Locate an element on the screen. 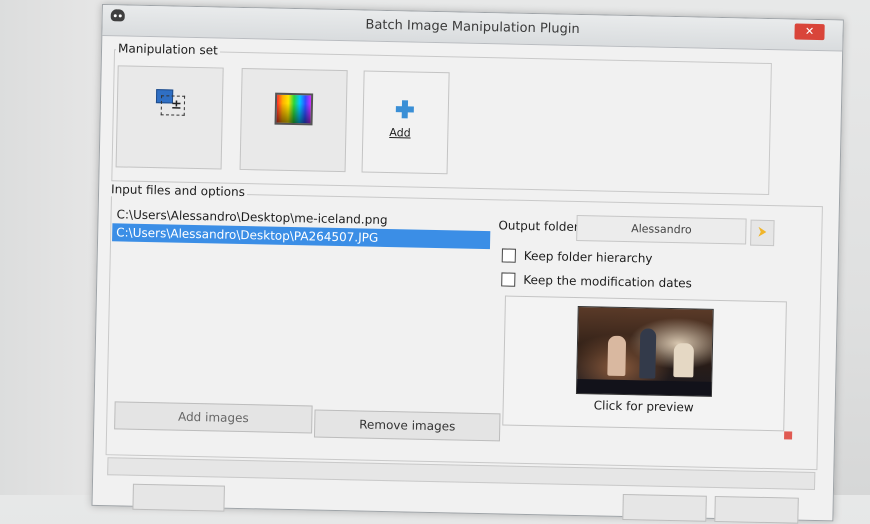  keep-folder-hierarchy-checkbox is located at coordinates (508, 255).